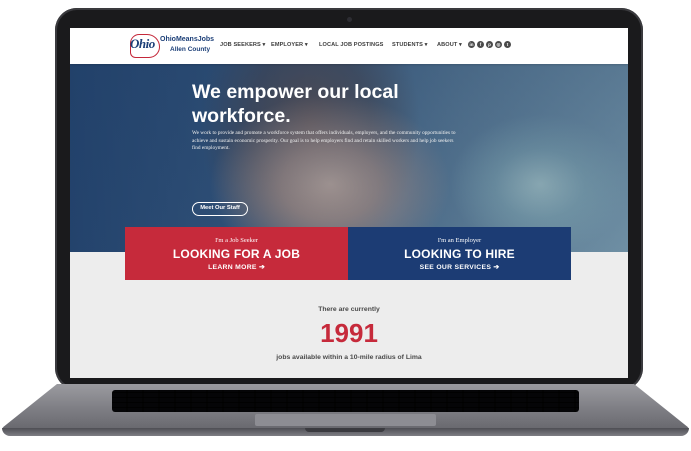 The height and width of the screenshot is (451, 691). What do you see at coordinates (142, 43) in the screenshot?
I see `logo-ohio-script: Ohio` at bounding box center [142, 43].